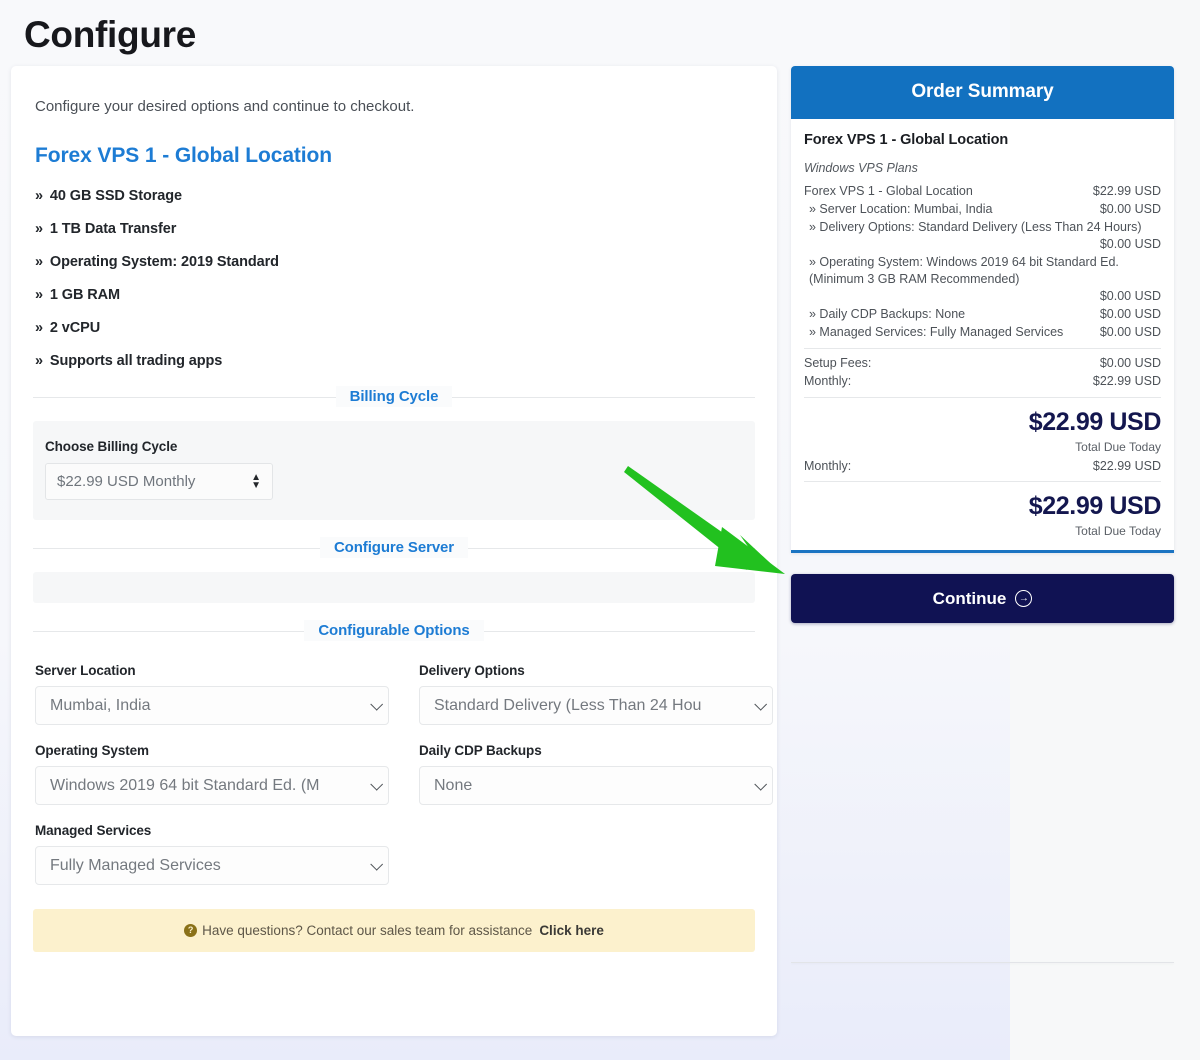 The height and width of the screenshot is (1060, 1200). Describe the element at coordinates (395, 229) in the screenshot. I see `list-item: » 1 TB Data Transfer` at that location.